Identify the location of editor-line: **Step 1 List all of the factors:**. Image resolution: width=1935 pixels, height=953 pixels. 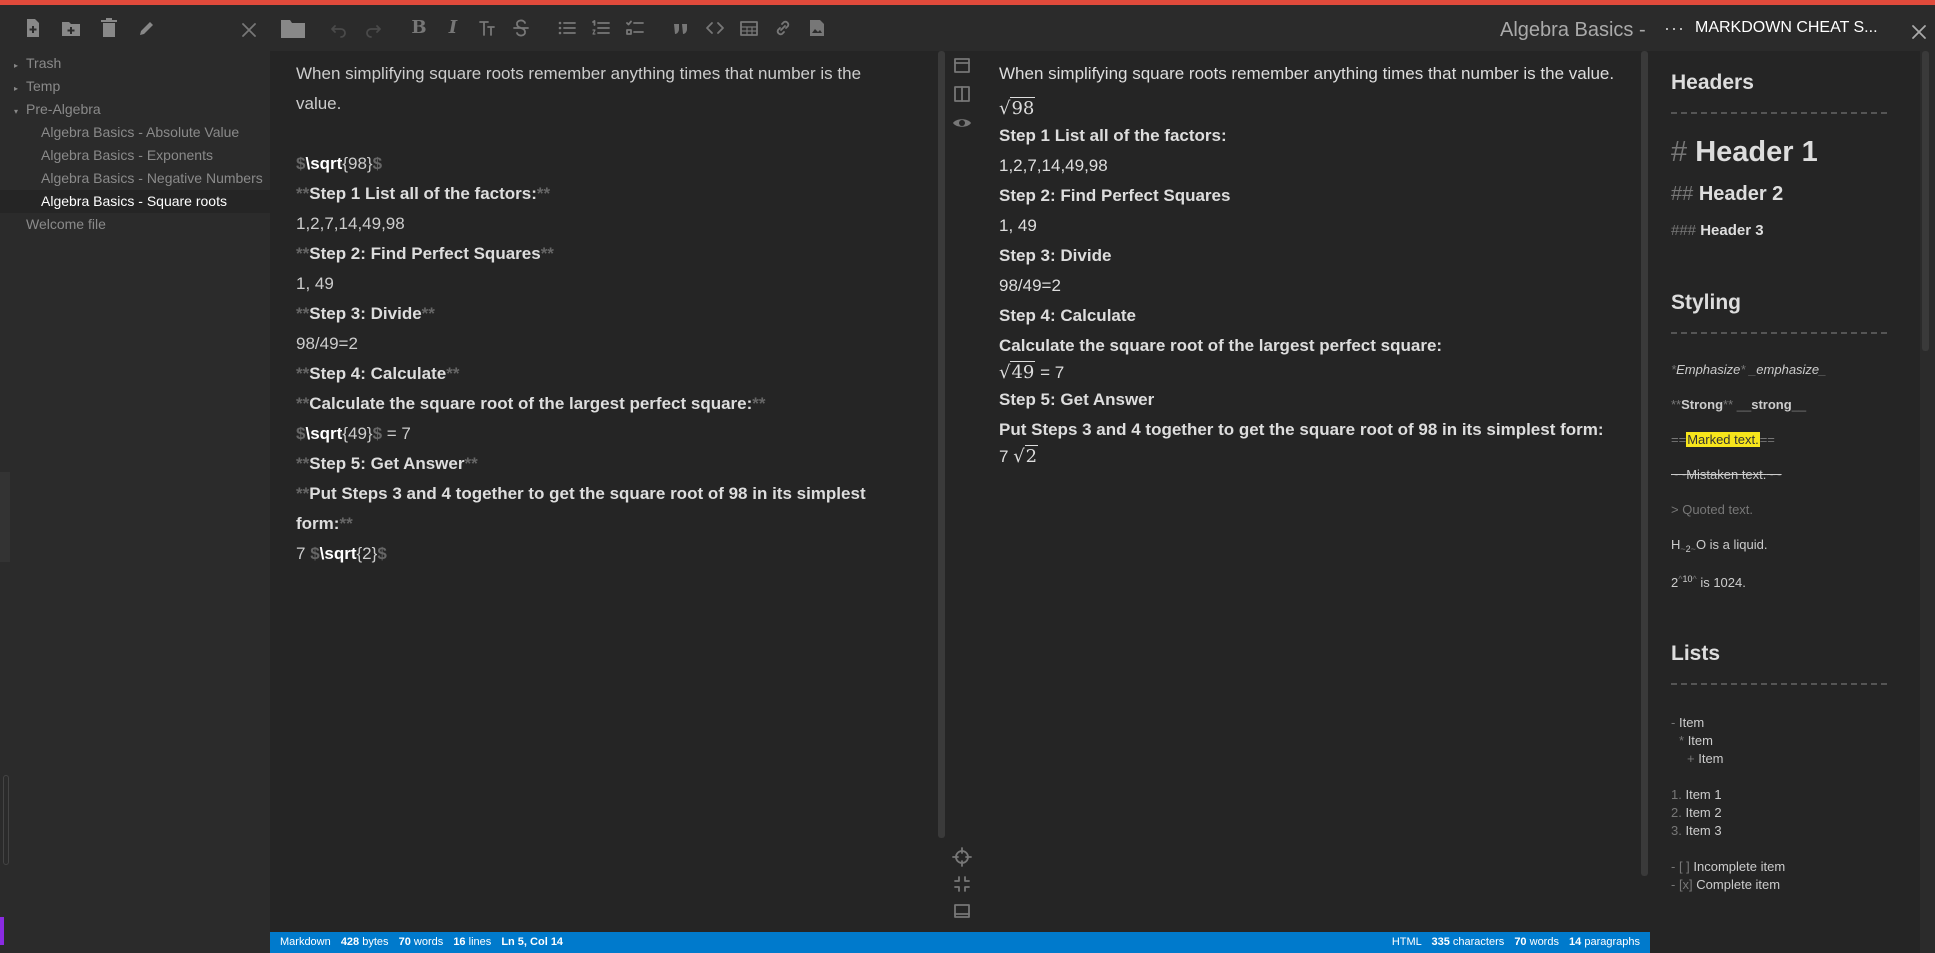
(423, 193).